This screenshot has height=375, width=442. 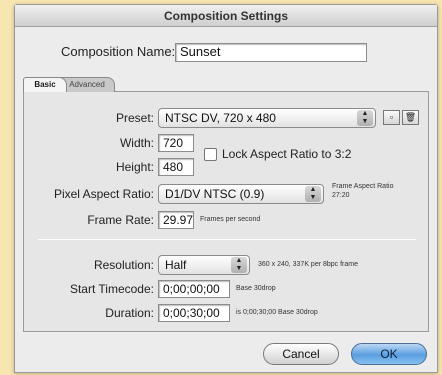 I want to click on height-input: 480, so click(x=176, y=167).